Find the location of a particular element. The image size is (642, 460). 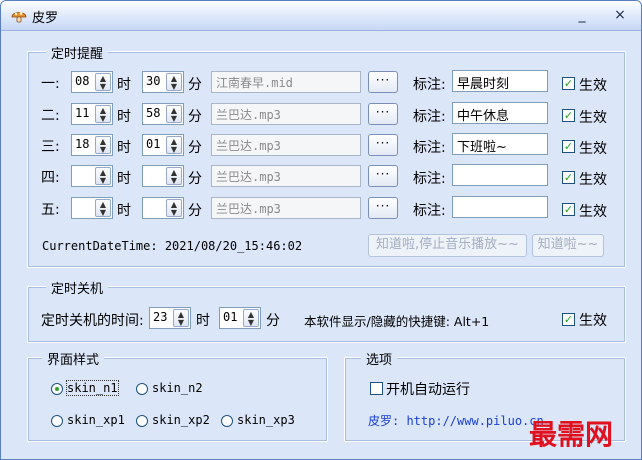

shutdown-hour-unit: 时 is located at coordinates (203, 321).